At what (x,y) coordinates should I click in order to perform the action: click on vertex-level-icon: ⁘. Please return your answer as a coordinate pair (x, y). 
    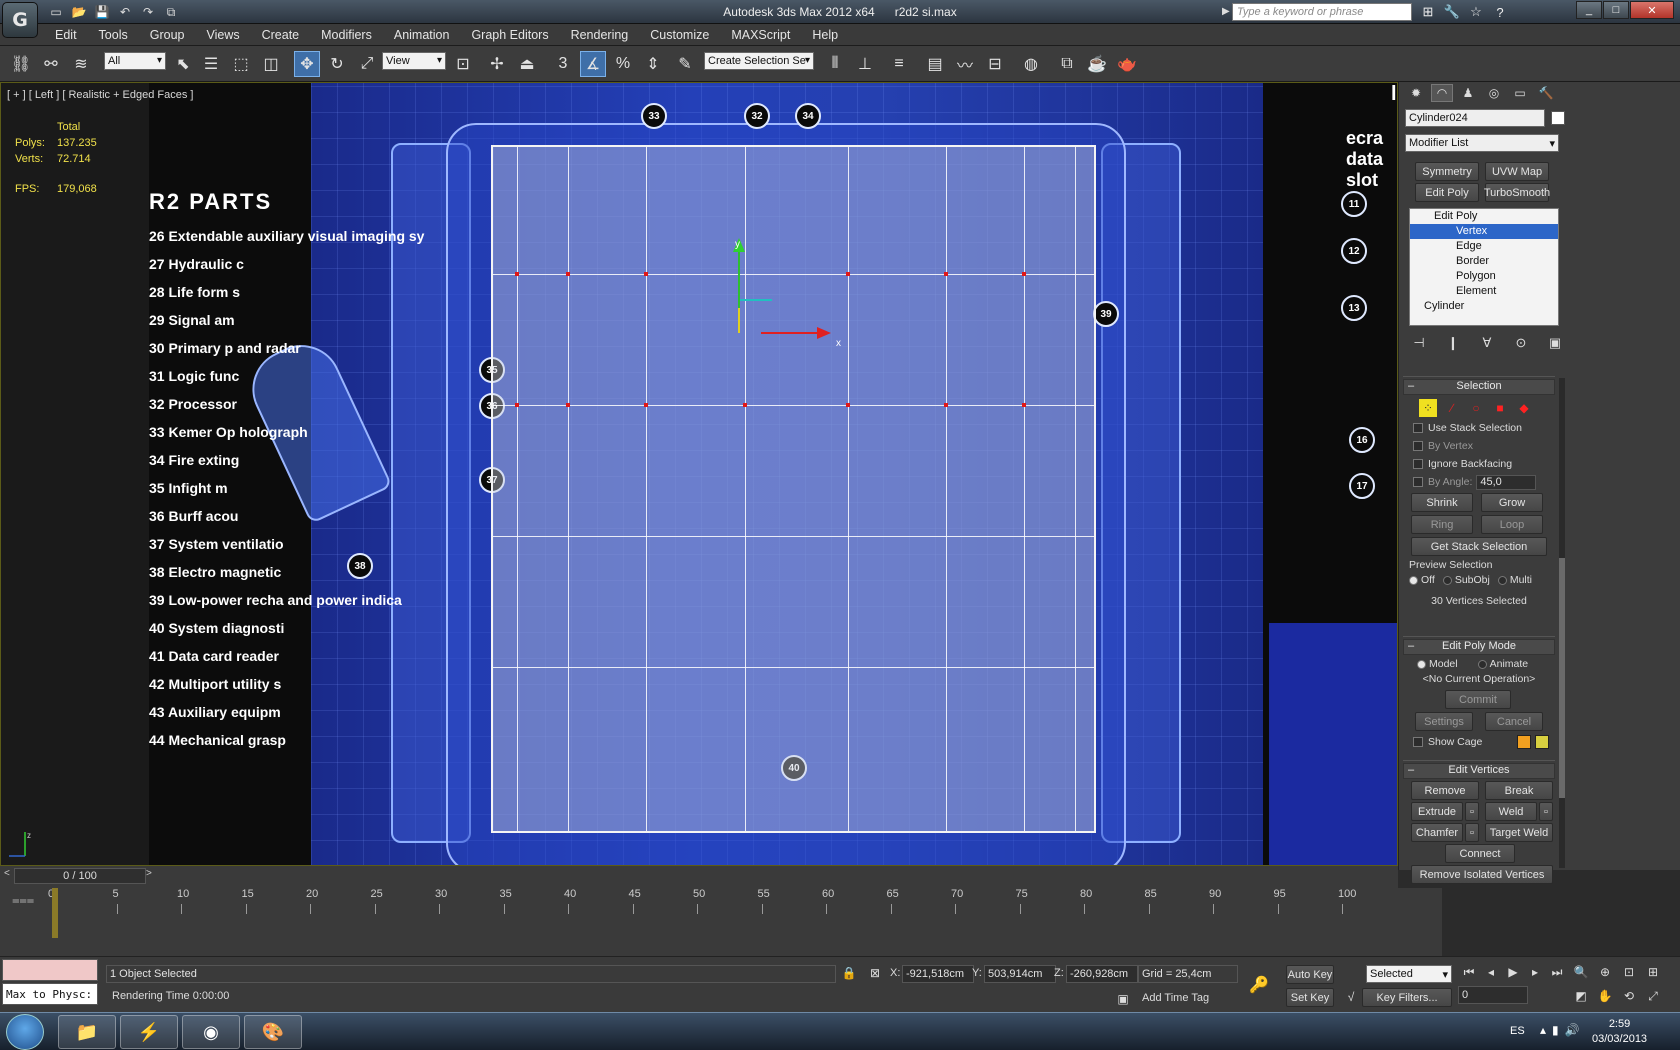
    Looking at the image, I should click on (1428, 408).